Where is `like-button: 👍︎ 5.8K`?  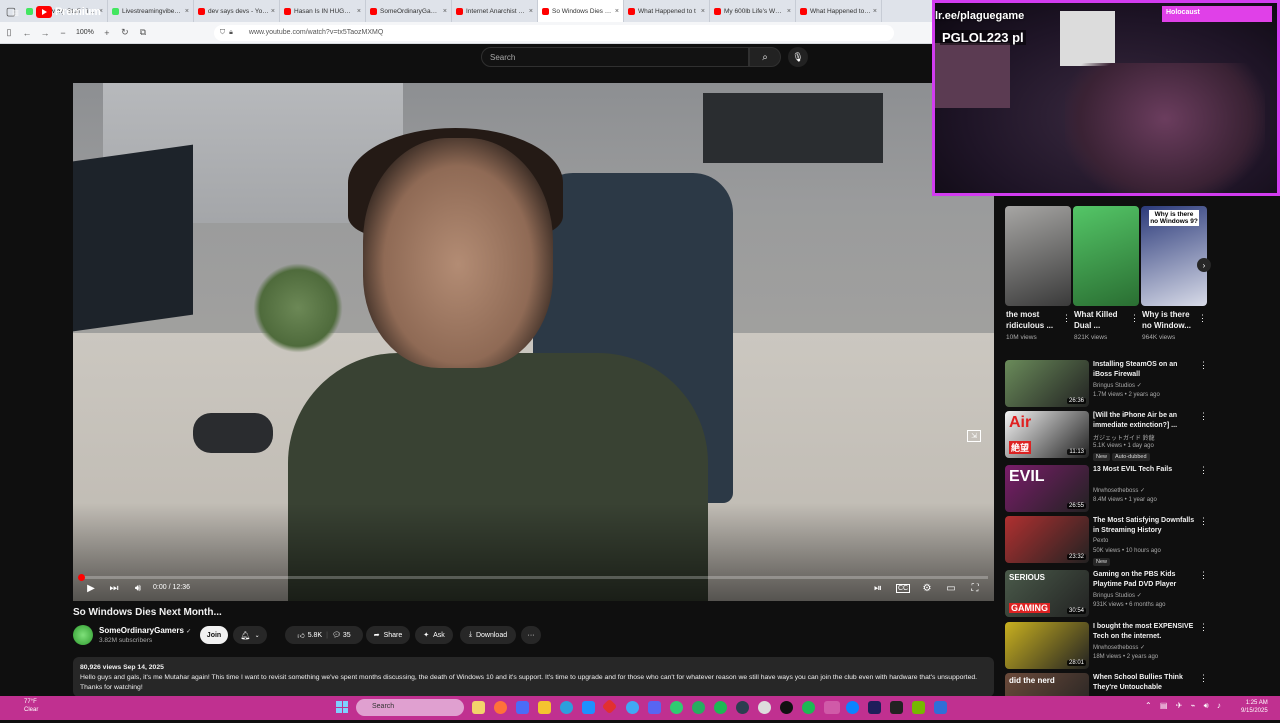
like-button: 👍︎ 5.8K is located at coordinates (309, 635).